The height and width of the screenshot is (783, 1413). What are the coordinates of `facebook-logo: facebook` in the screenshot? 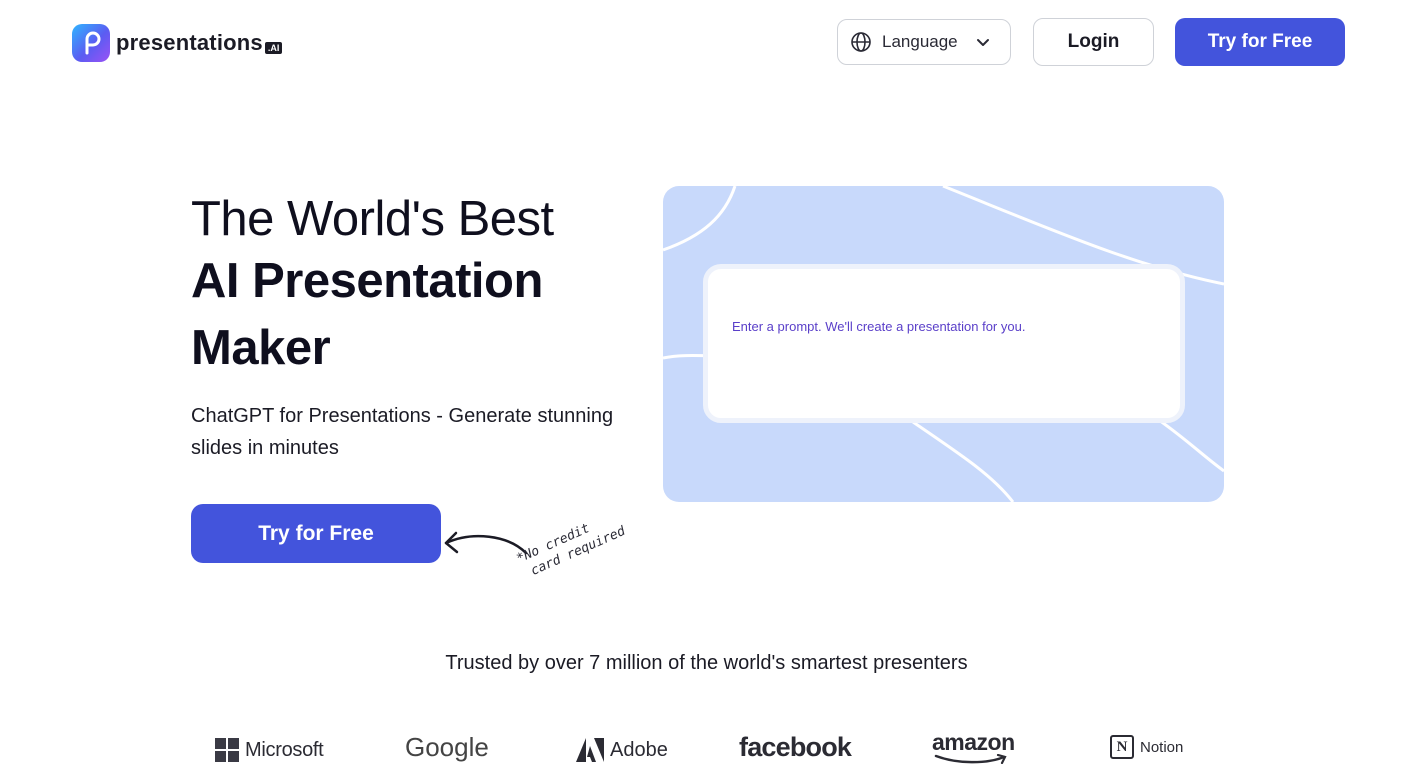 It's located at (795, 747).